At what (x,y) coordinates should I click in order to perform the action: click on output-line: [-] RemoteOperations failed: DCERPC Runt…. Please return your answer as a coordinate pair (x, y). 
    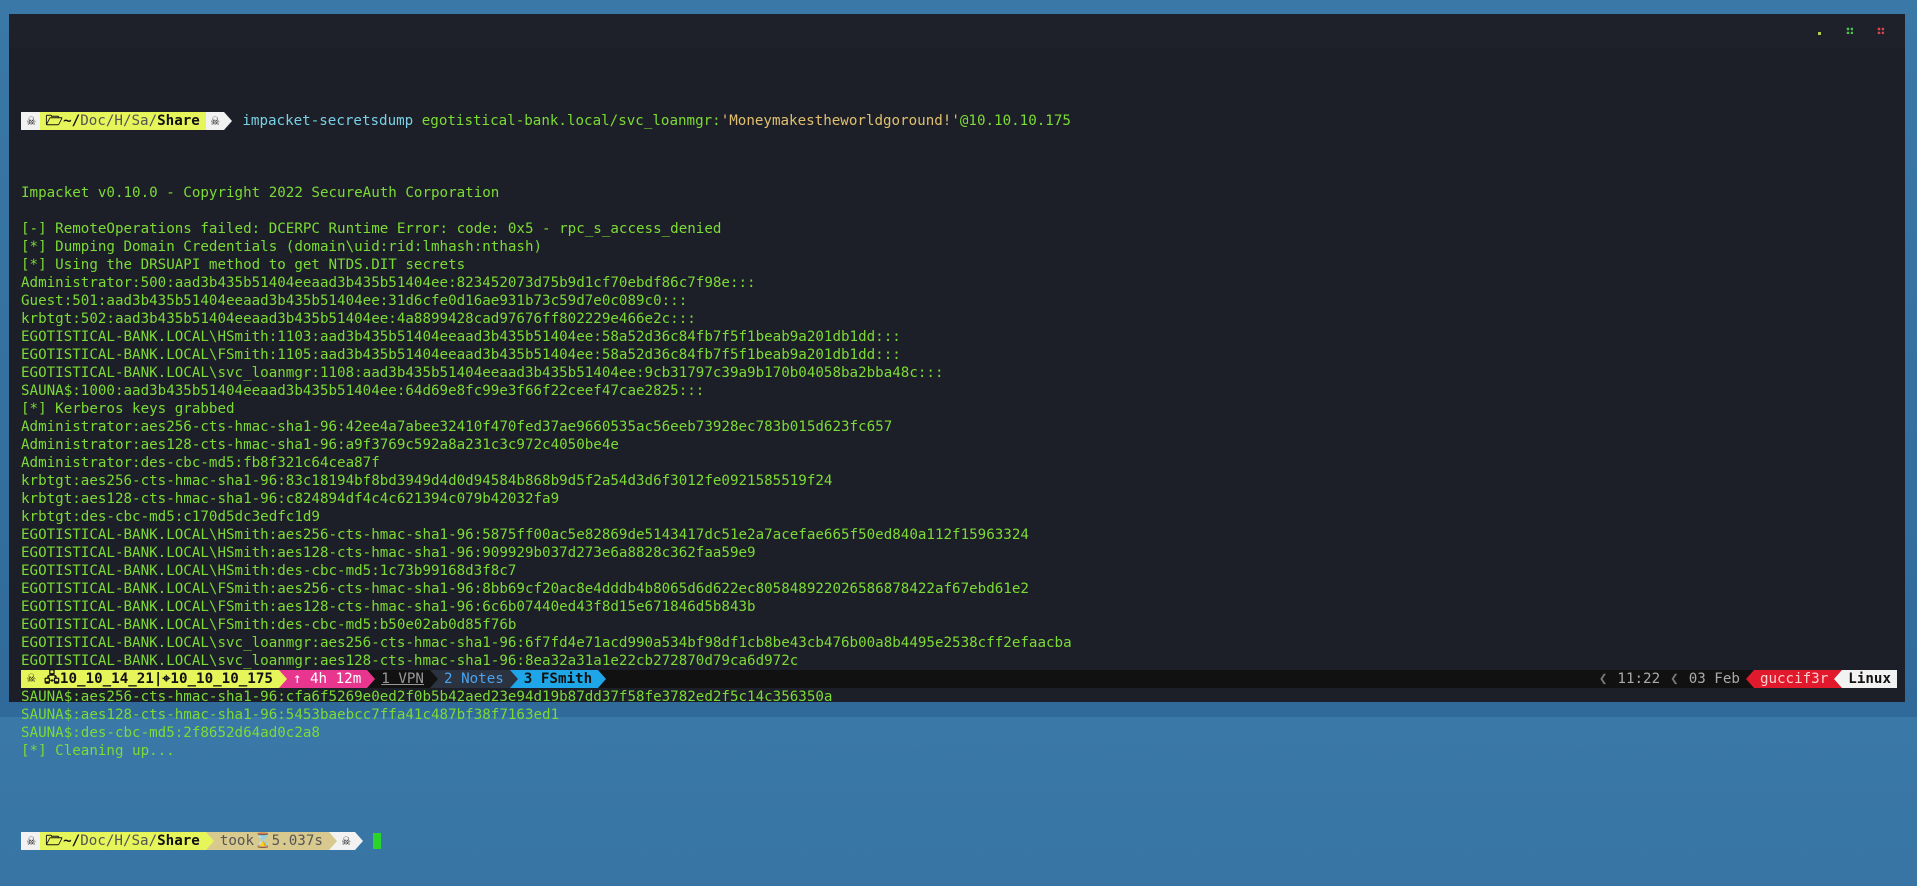
    Looking at the image, I should click on (371, 229).